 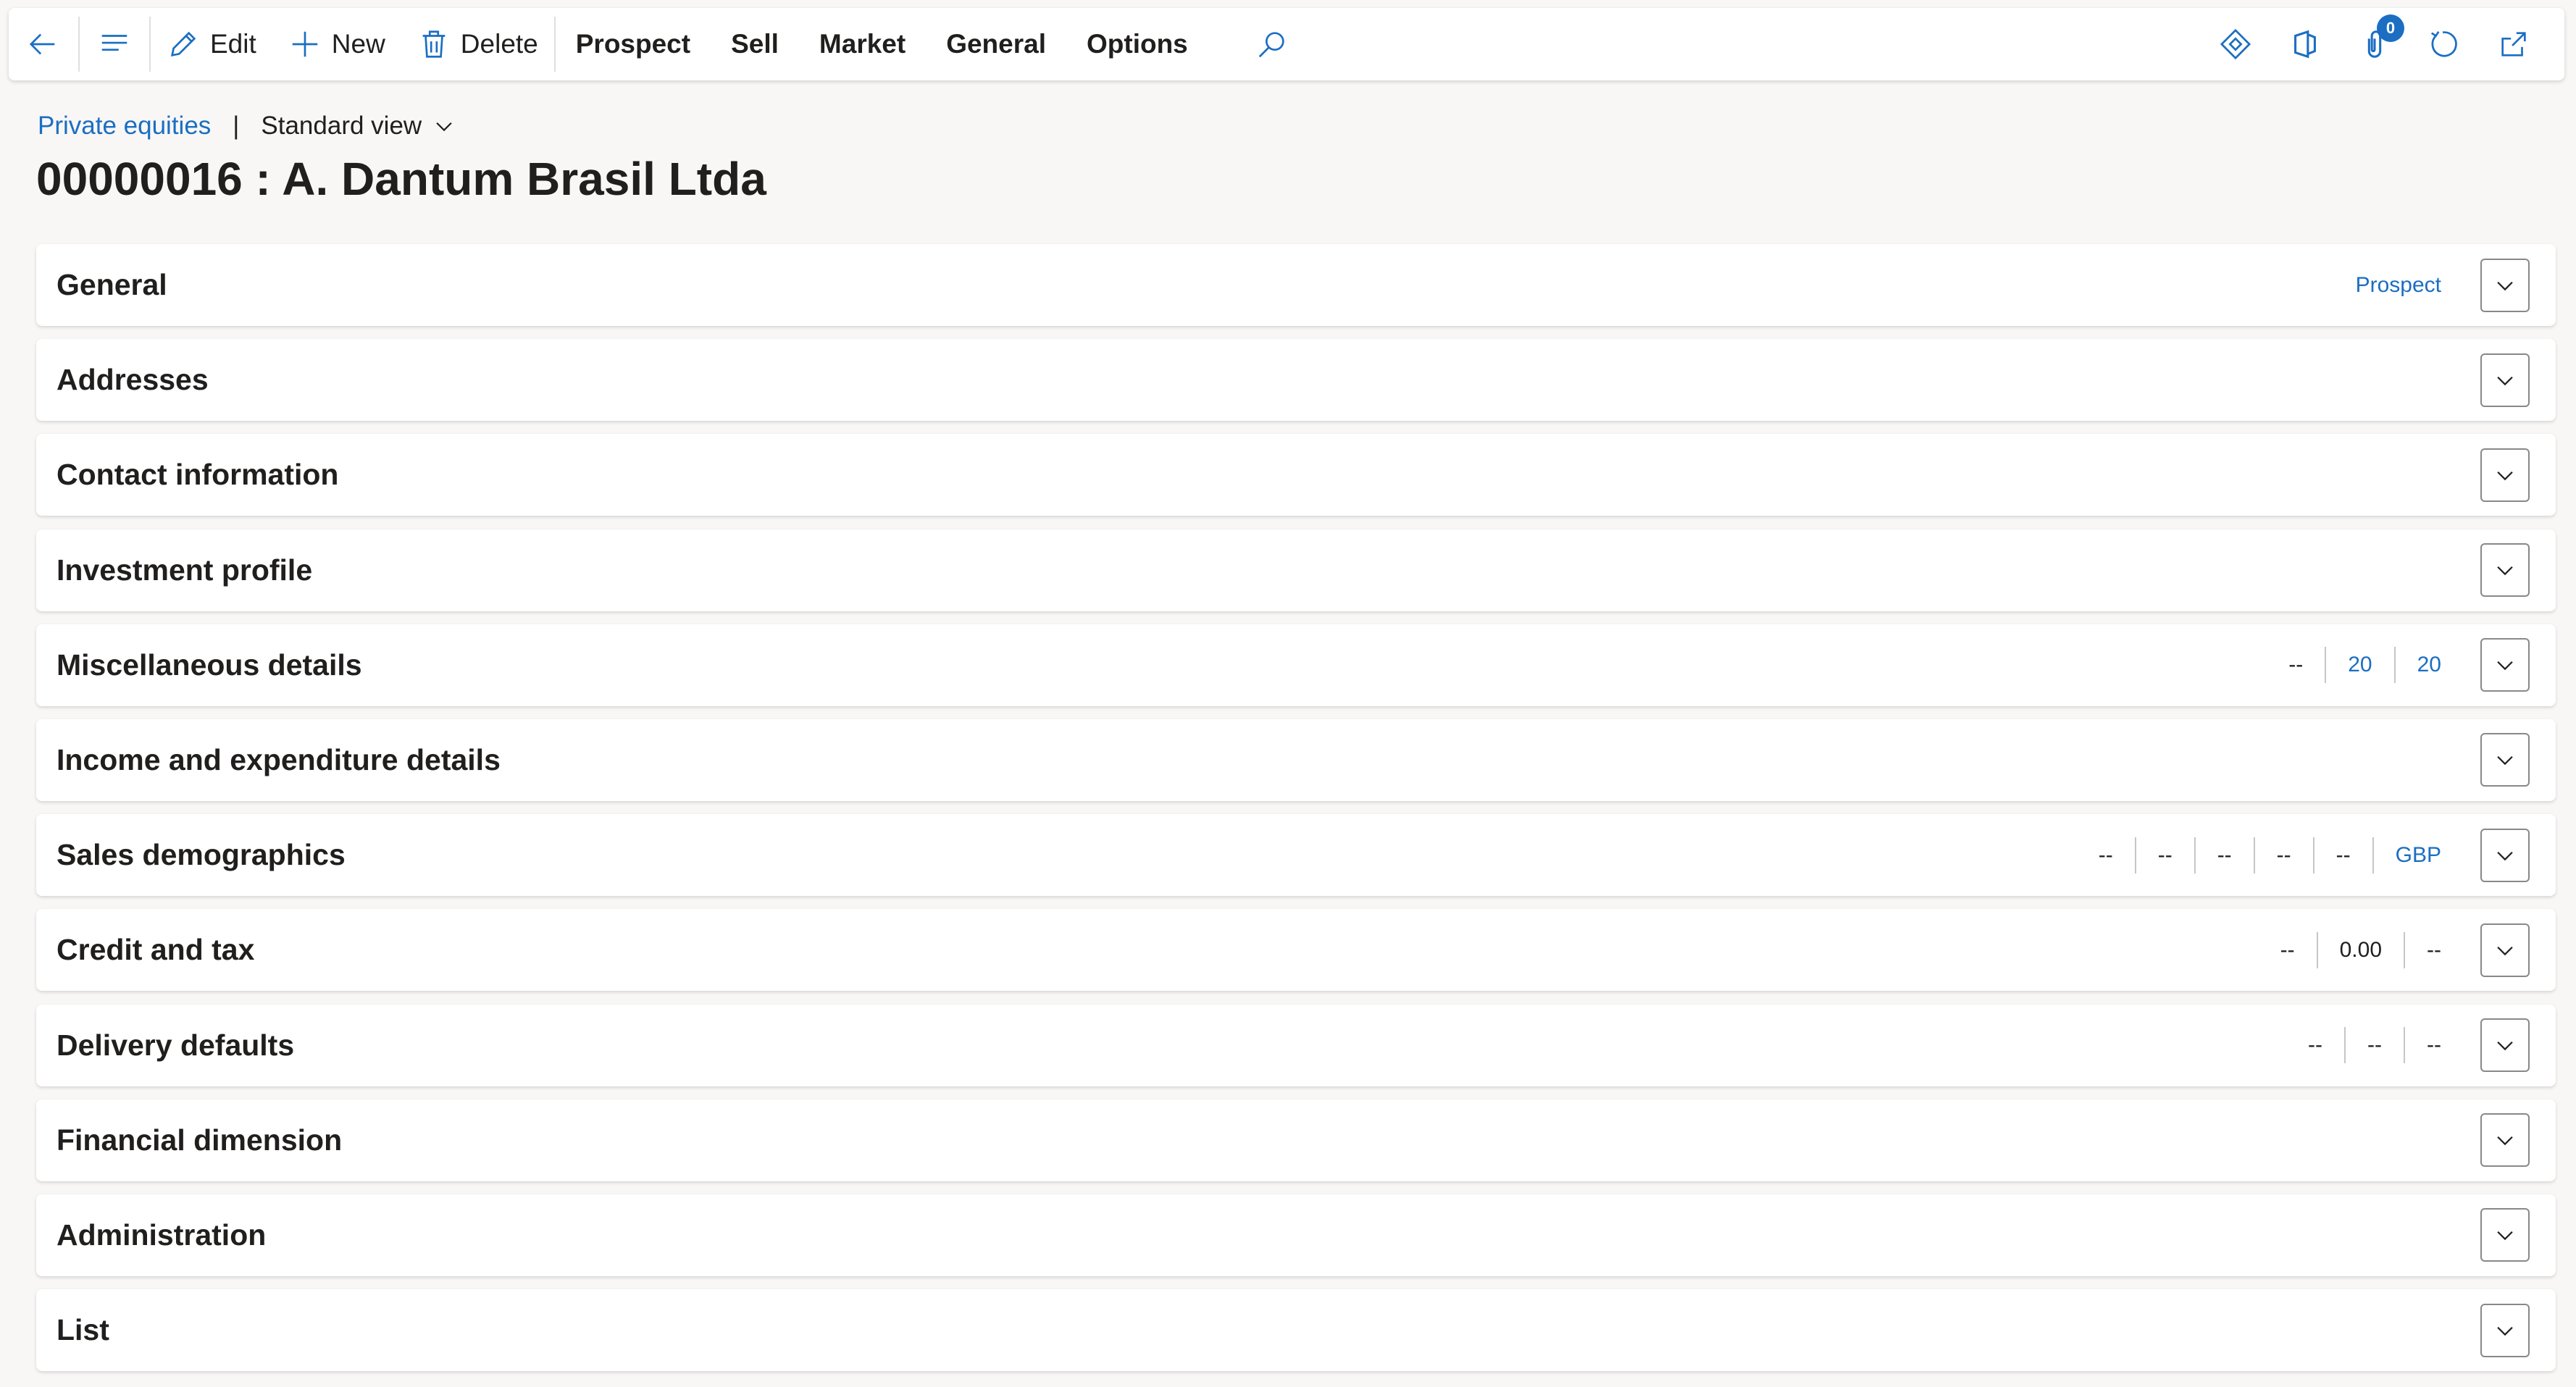 I want to click on back-arrow-icon, so click(x=42, y=44).